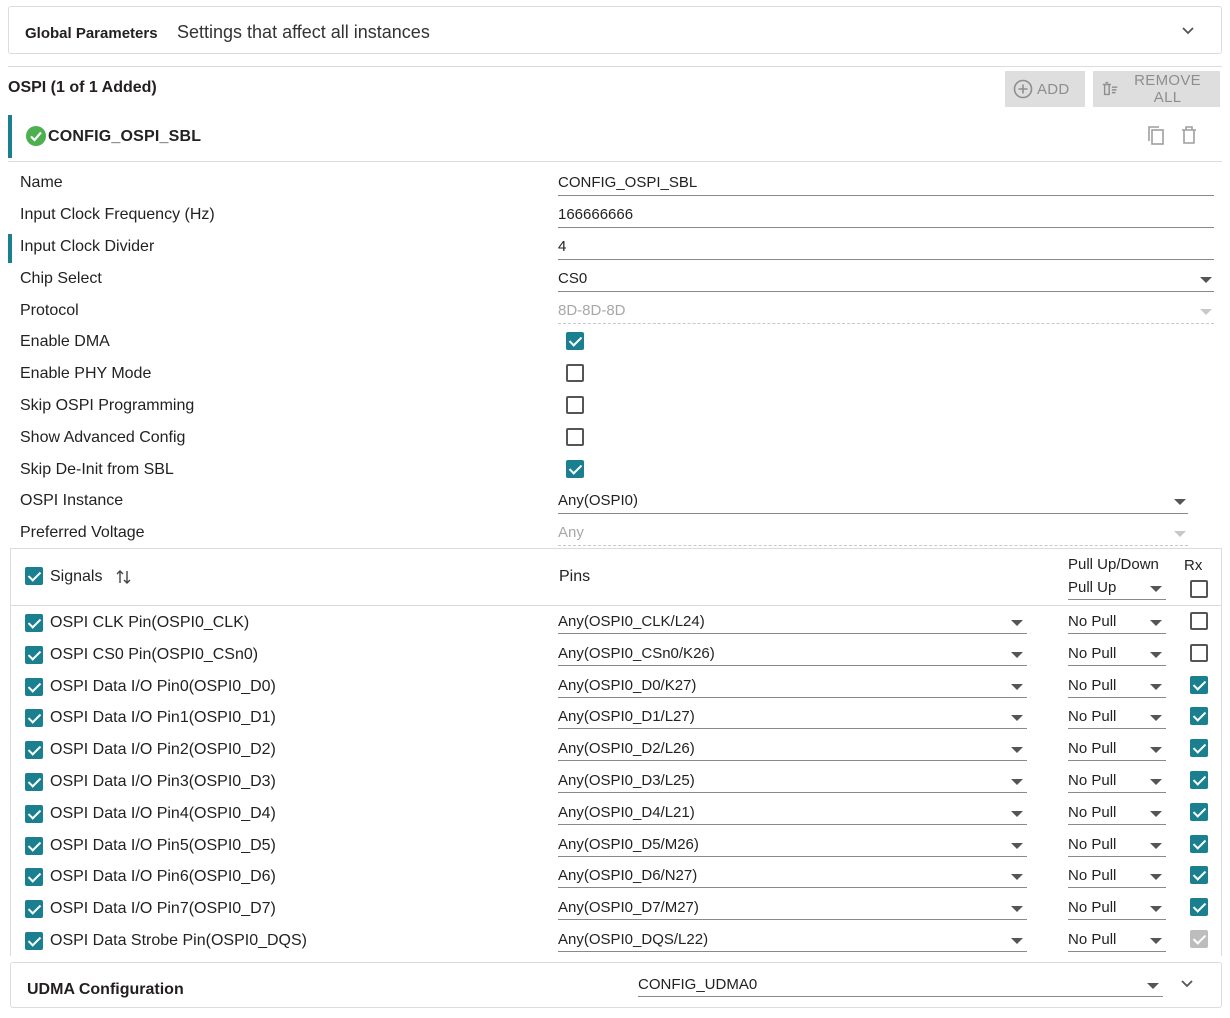 This screenshot has height=1018, width=1230. Describe the element at coordinates (562, 246) in the screenshot. I see `input-clock-divider-value: 4` at that location.